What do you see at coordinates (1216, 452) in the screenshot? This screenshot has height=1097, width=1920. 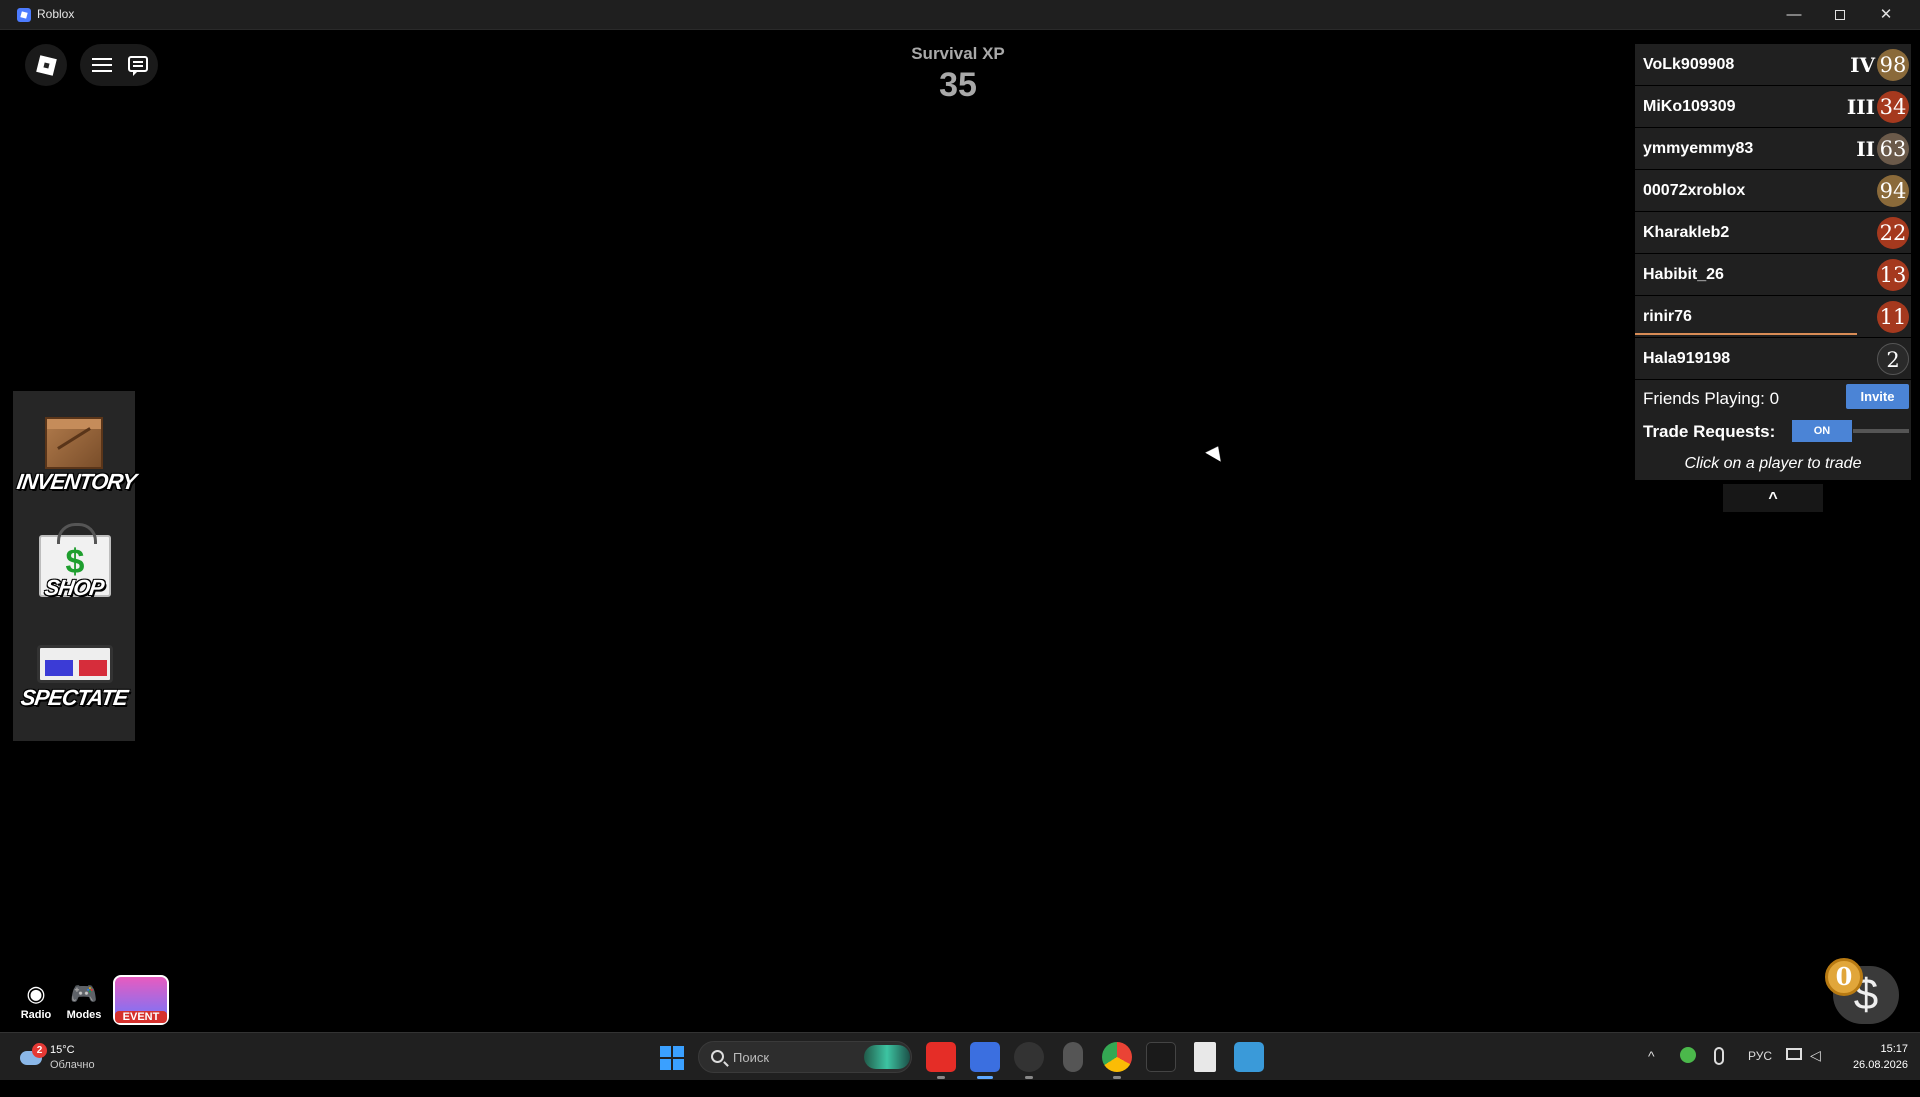 I see `mouse-cursor-icon` at bounding box center [1216, 452].